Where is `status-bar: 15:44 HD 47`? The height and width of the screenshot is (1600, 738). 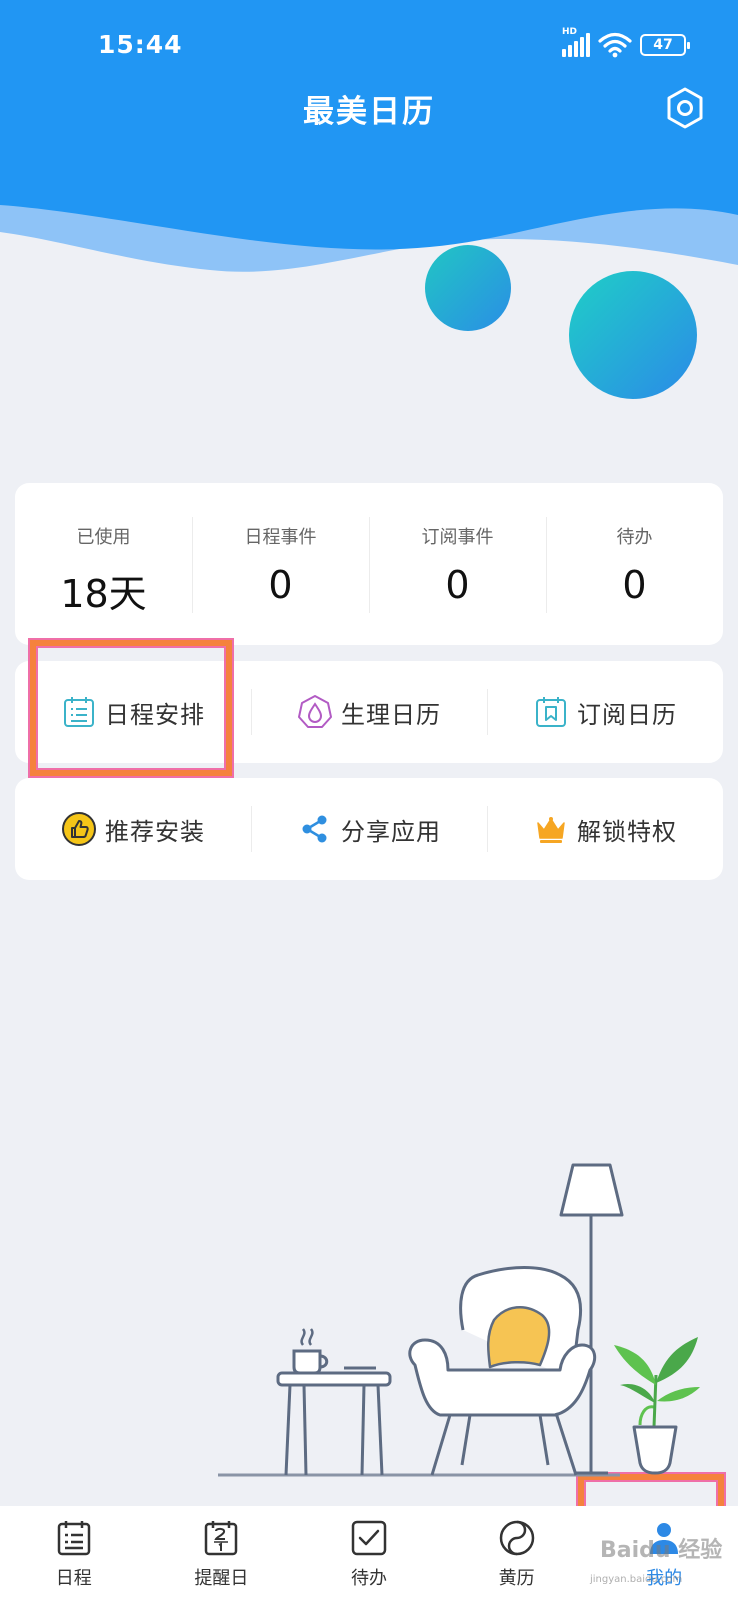
status-bar: 15:44 HD 47 is located at coordinates (369, 46).